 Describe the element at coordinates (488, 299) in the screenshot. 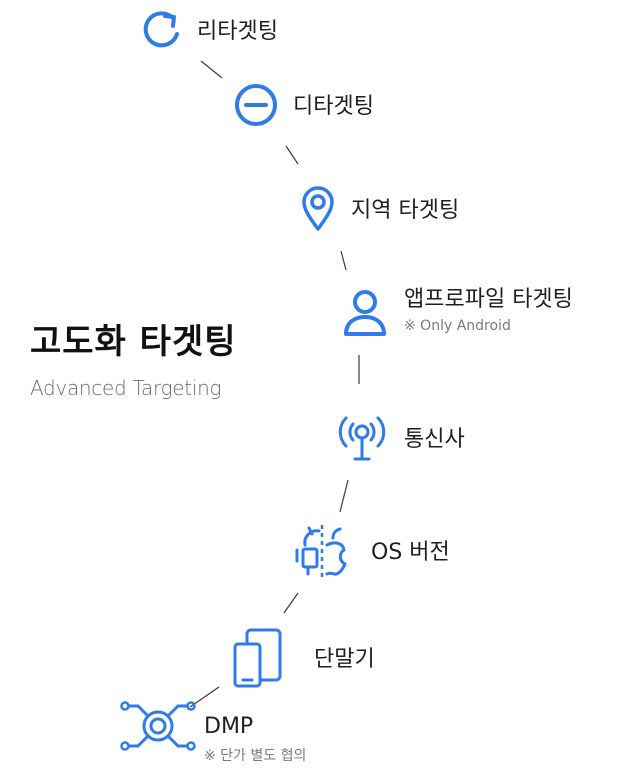

I see `item-label: 앱프로파일 타겟팅` at that location.